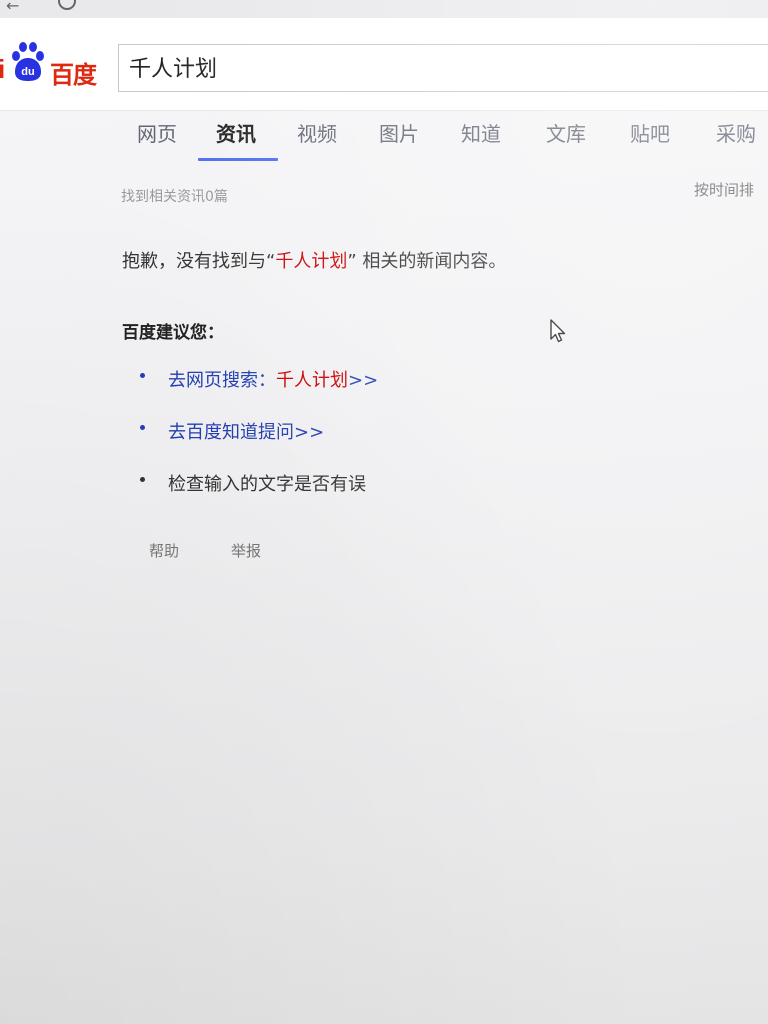  I want to click on tab-wenku: 文库, so click(566, 132).